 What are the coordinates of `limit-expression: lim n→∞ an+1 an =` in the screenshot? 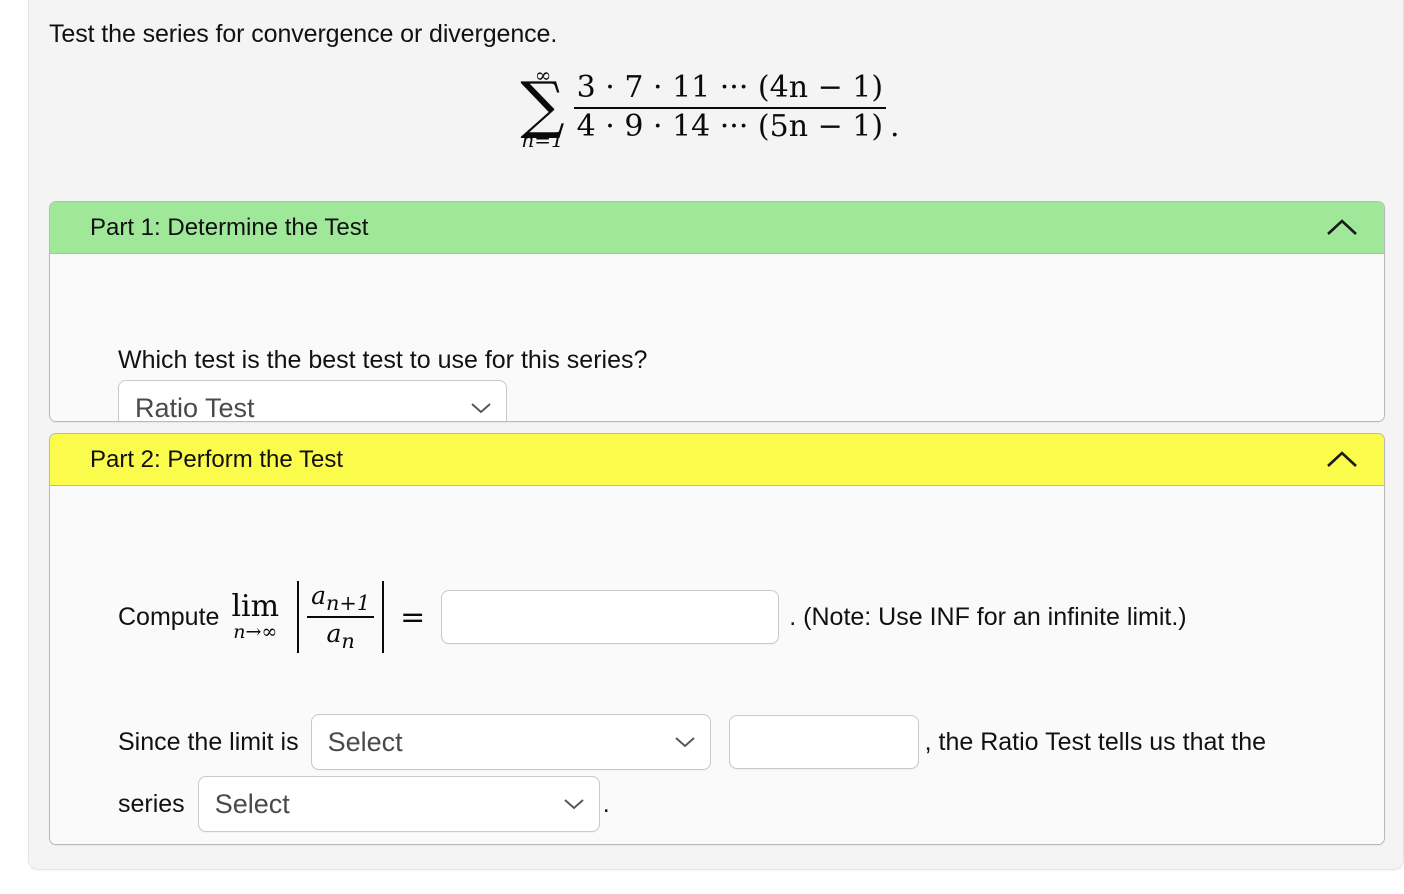 It's located at (336, 617).